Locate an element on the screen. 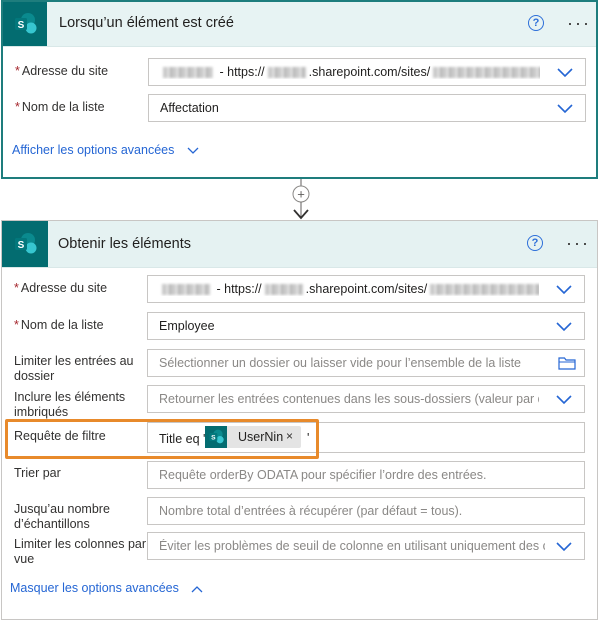 Image resolution: width=601 pixels, height=620 pixels. step-connector: + is located at coordinates (301, 199).